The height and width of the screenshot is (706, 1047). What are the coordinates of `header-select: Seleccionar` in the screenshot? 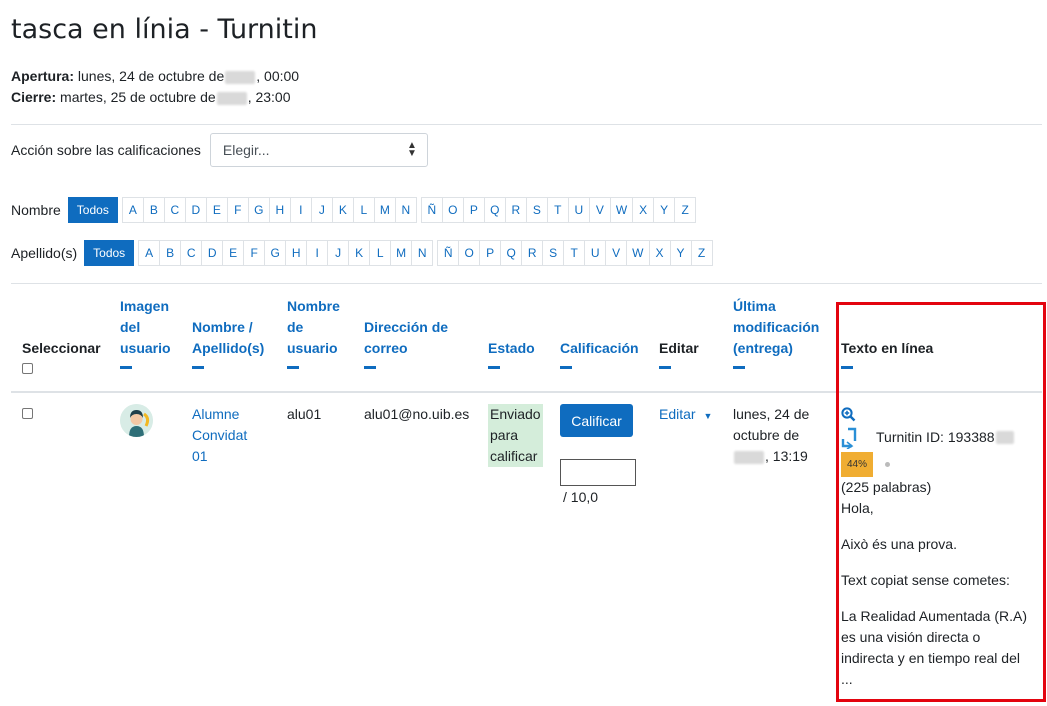 It's located at (61, 359).